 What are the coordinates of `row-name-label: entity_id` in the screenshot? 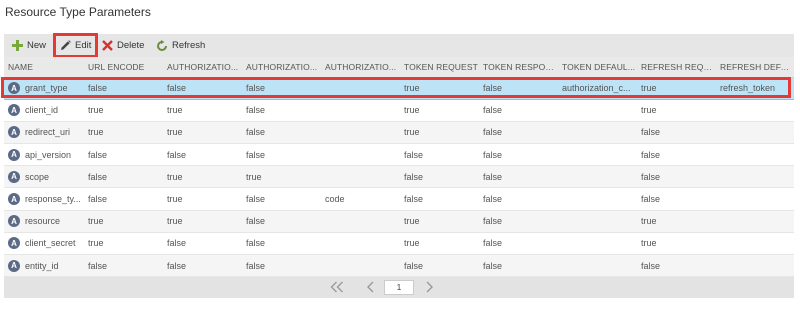 It's located at (42, 265).